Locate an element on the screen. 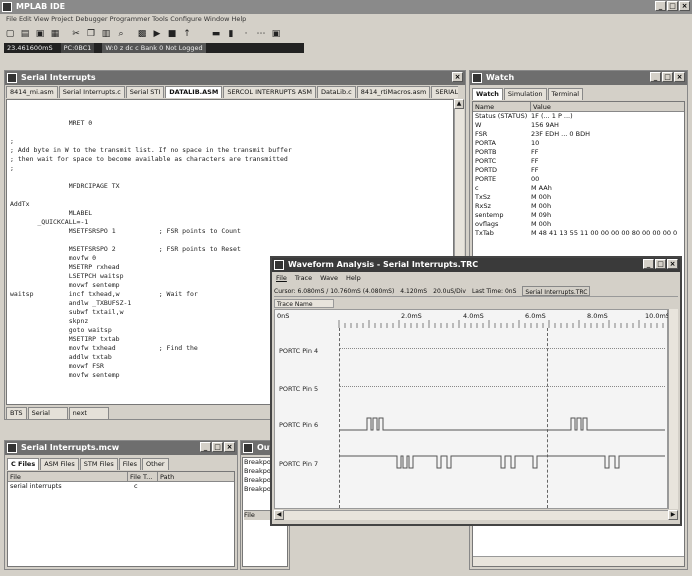 The height and width of the screenshot is (576, 692). new-icon: ▢ is located at coordinates (10, 34).